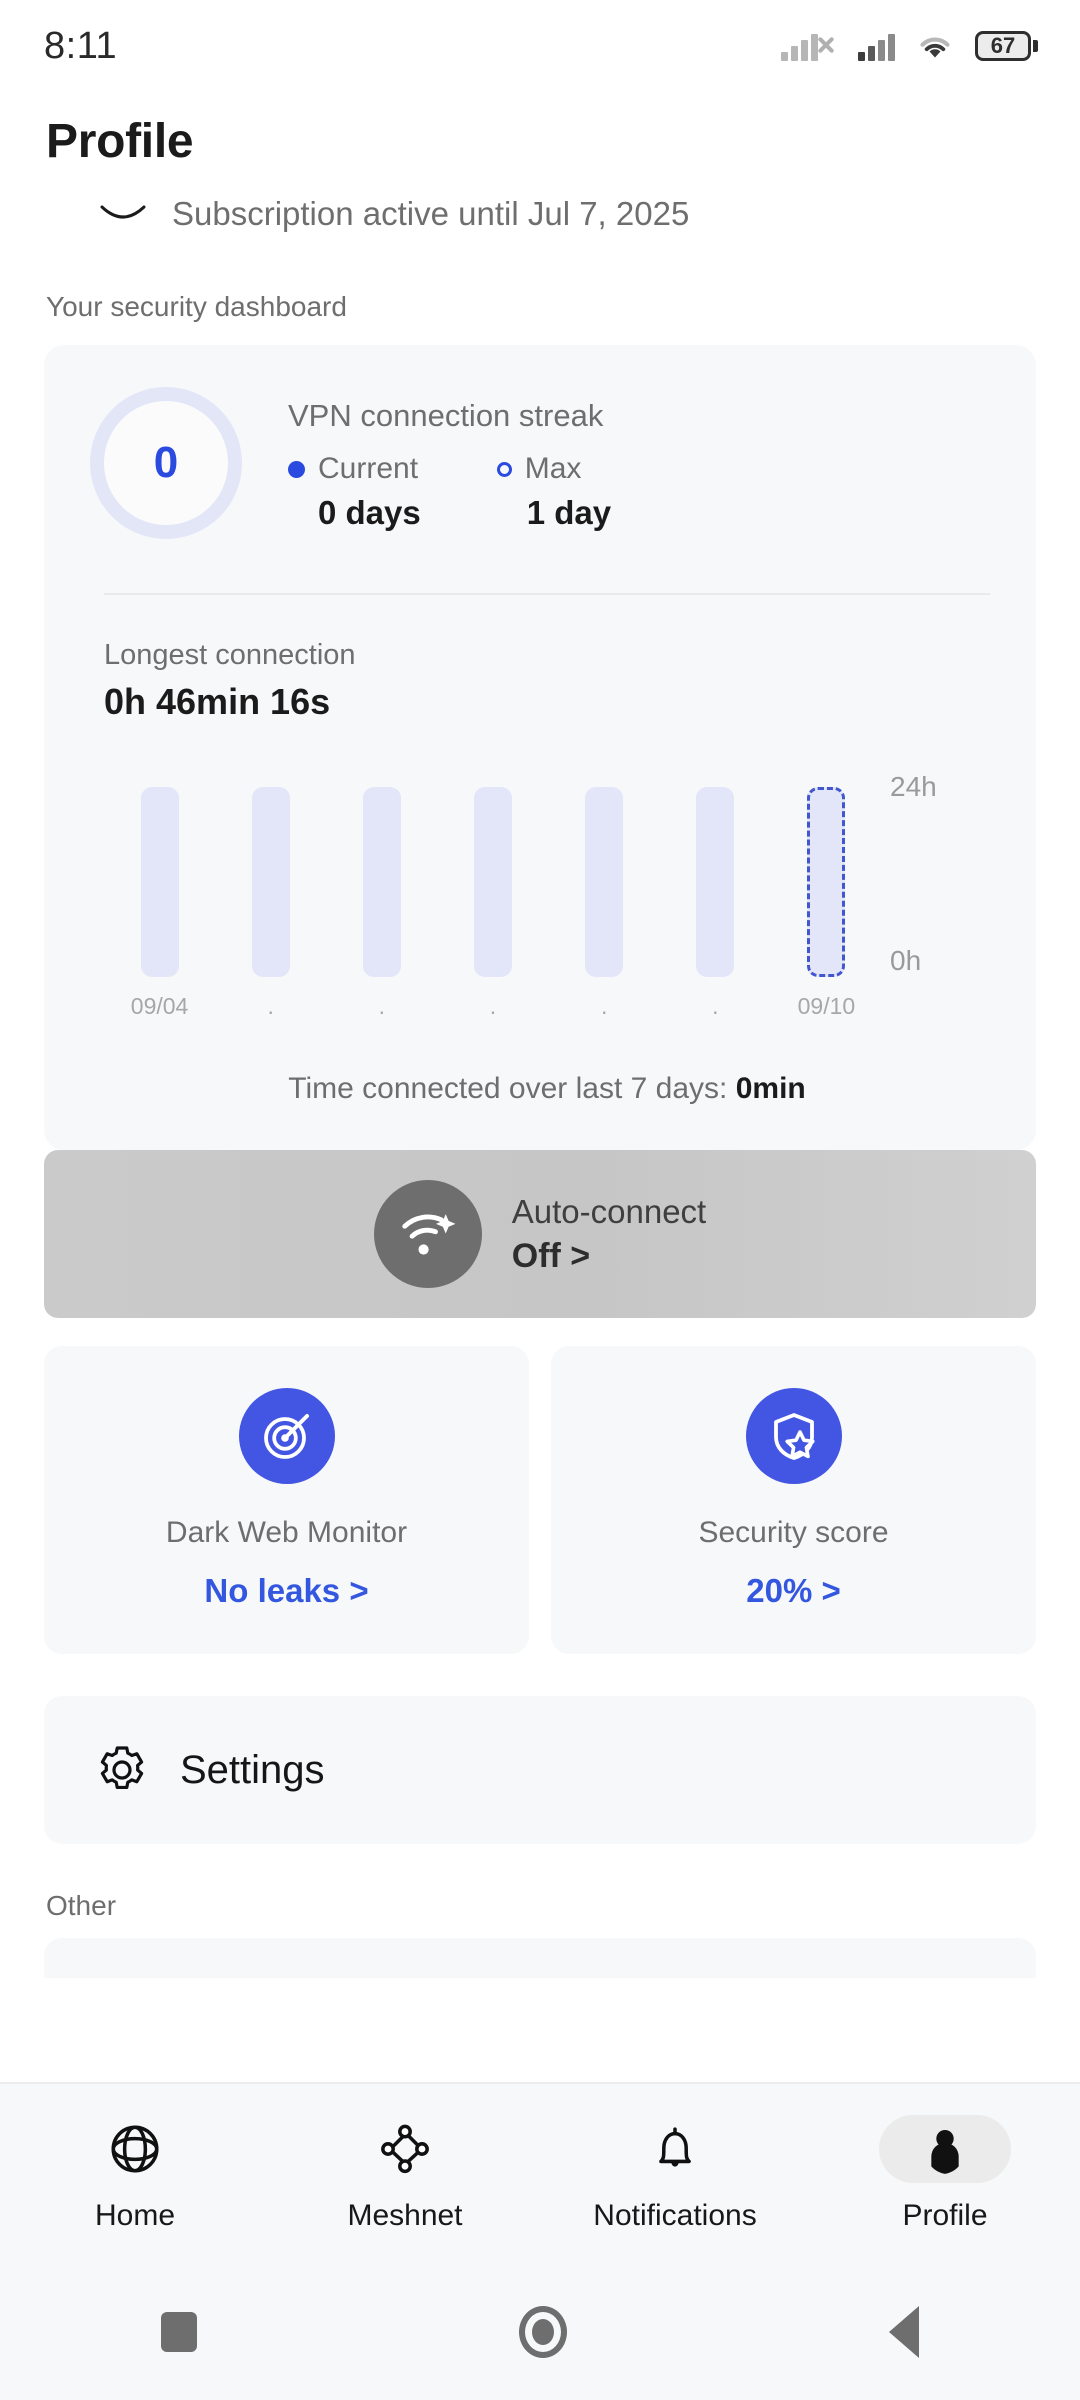 Image resolution: width=1080 pixels, height=2400 pixels. What do you see at coordinates (135, 2149) in the screenshot?
I see `globe-icon` at bounding box center [135, 2149].